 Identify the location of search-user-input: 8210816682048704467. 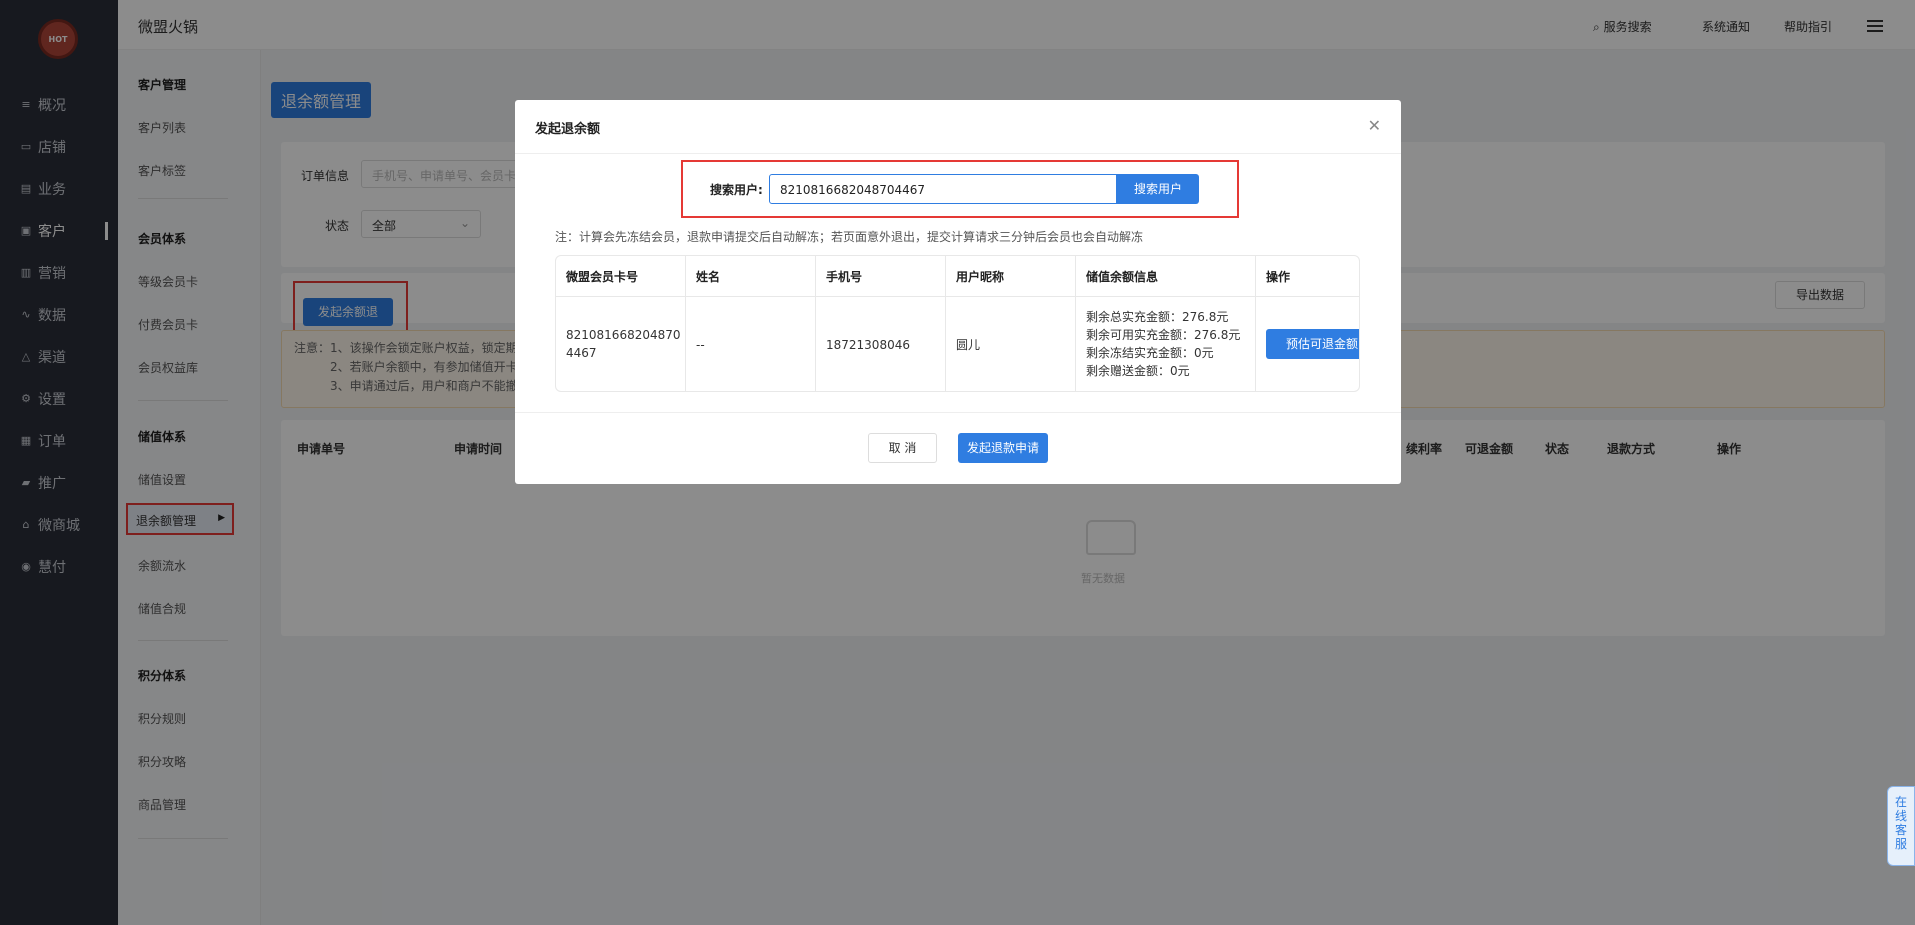
(943, 189).